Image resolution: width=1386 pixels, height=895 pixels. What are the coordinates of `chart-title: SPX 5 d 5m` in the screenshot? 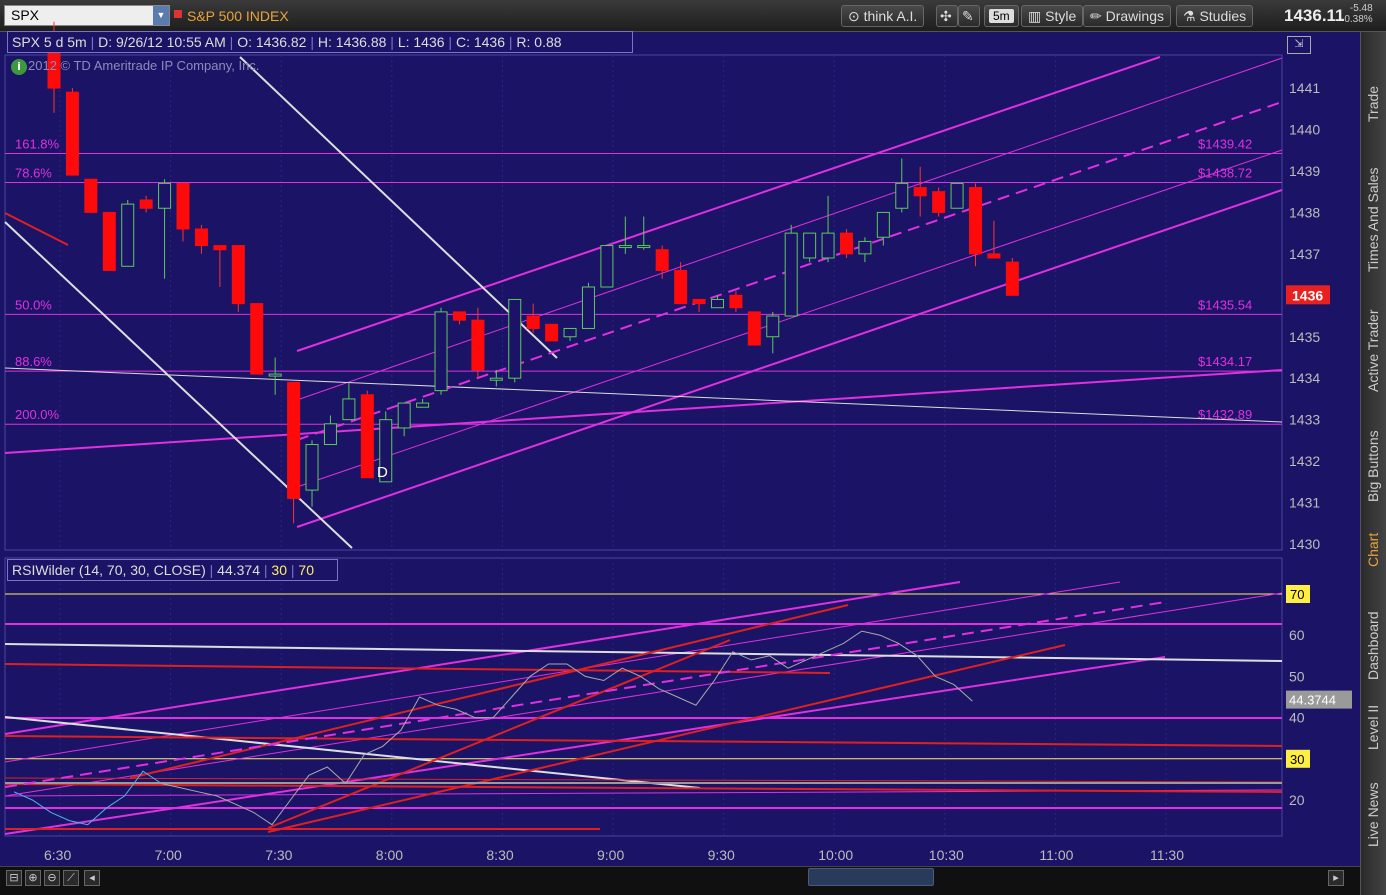 It's located at (49, 42).